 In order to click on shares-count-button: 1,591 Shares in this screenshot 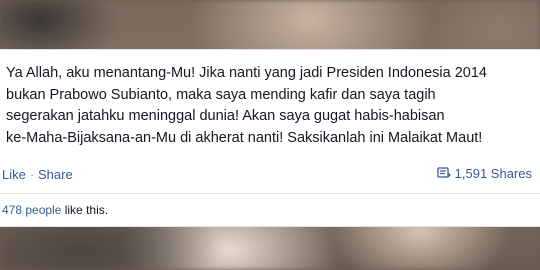, I will do `click(484, 173)`.